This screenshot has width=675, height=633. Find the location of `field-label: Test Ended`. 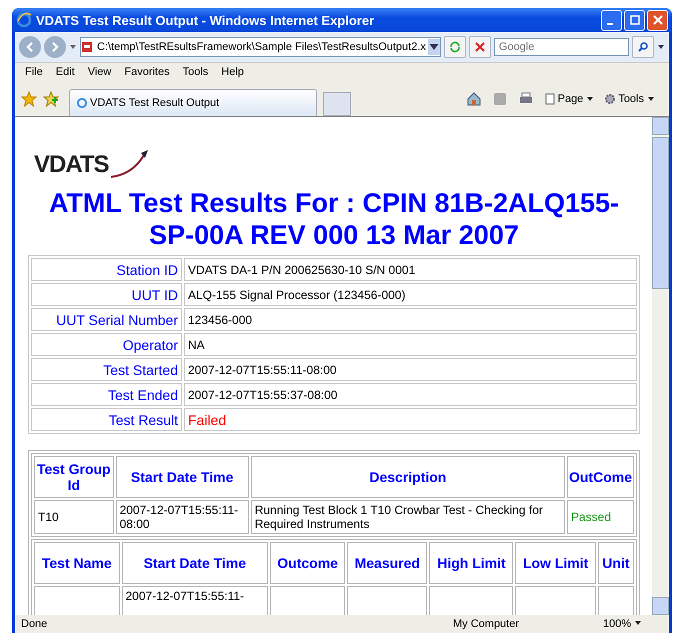

field-label: Test Ended is located at coordinates (106, 394).